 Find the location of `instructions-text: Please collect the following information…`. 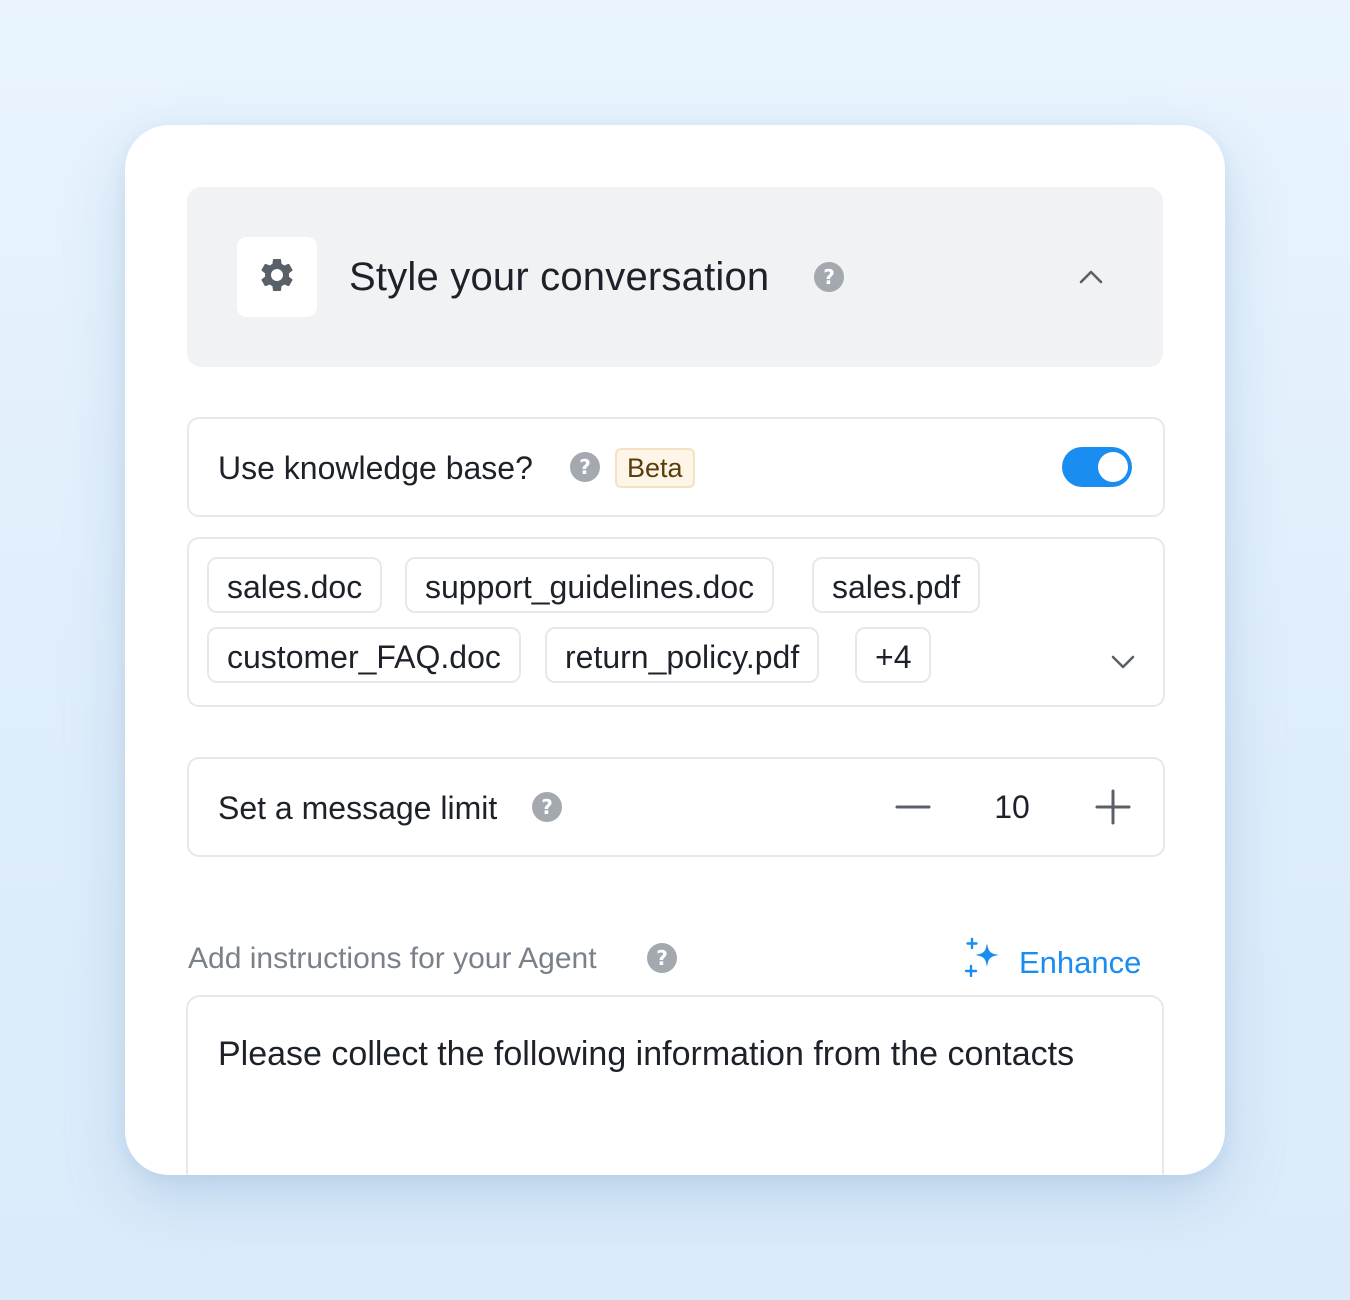

instructions-text: Please collect the following information… is located at coordinates (646, 1054).